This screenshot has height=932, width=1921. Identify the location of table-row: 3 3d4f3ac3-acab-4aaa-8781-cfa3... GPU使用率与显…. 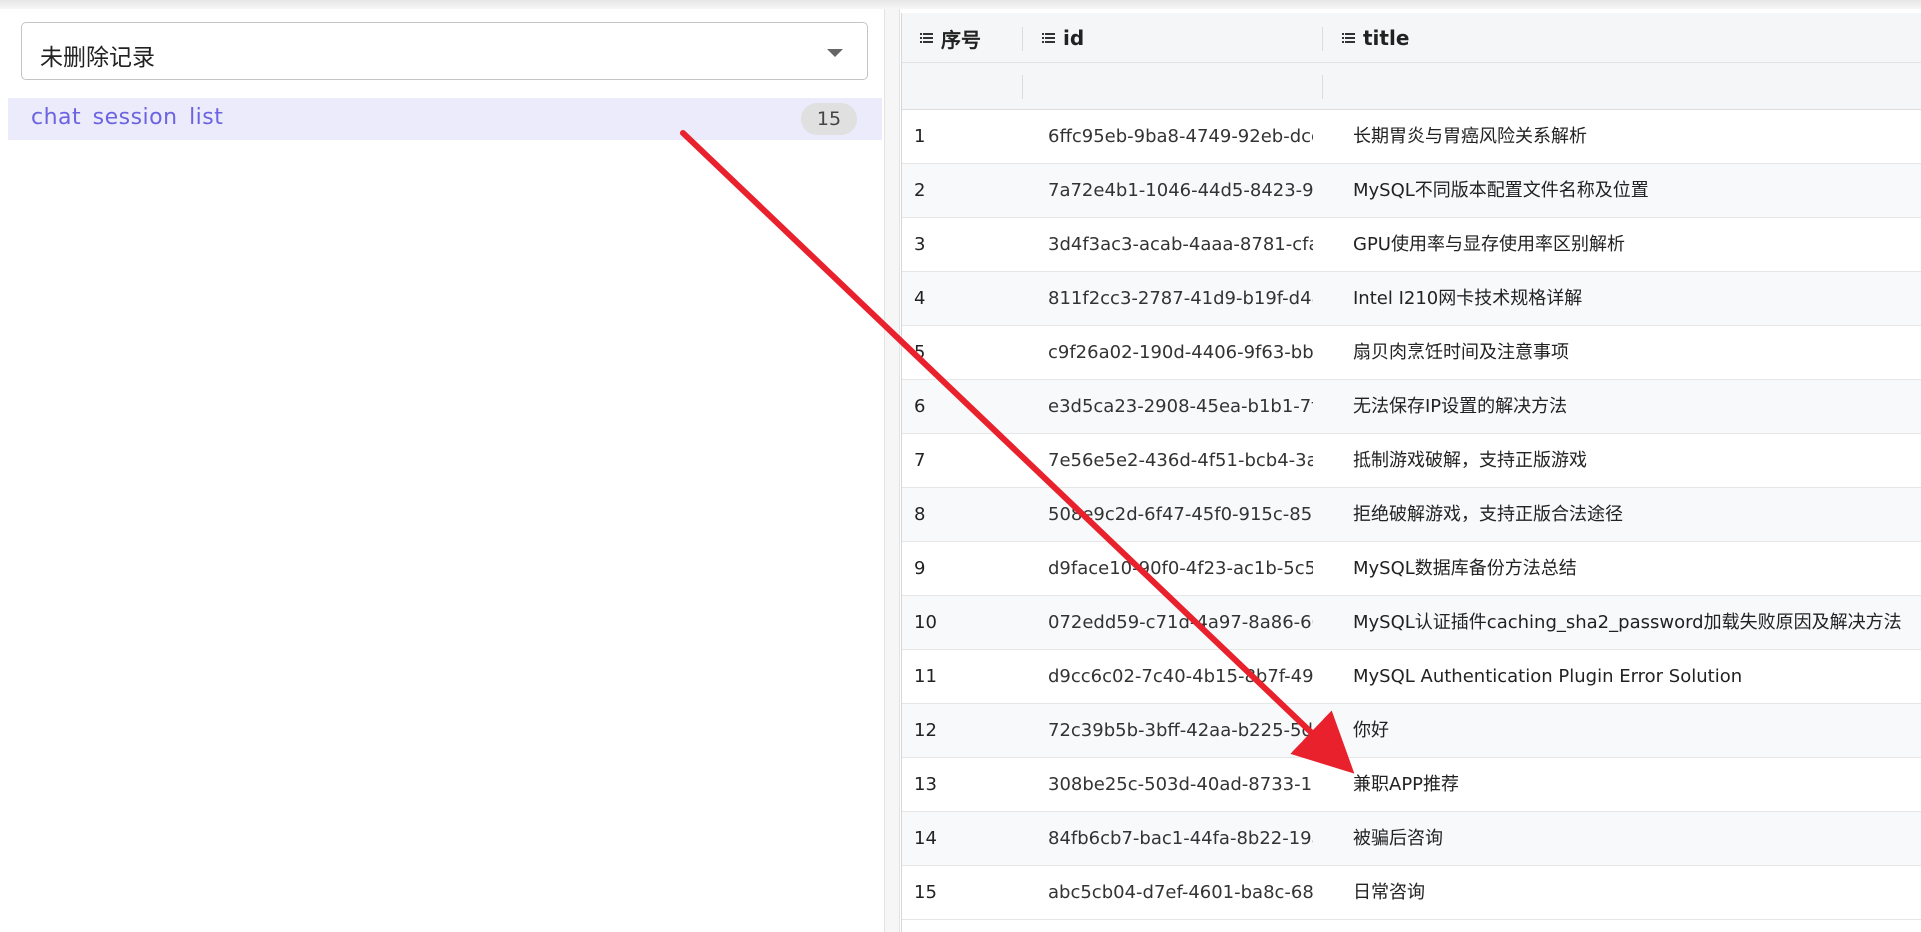
(1411, 245).